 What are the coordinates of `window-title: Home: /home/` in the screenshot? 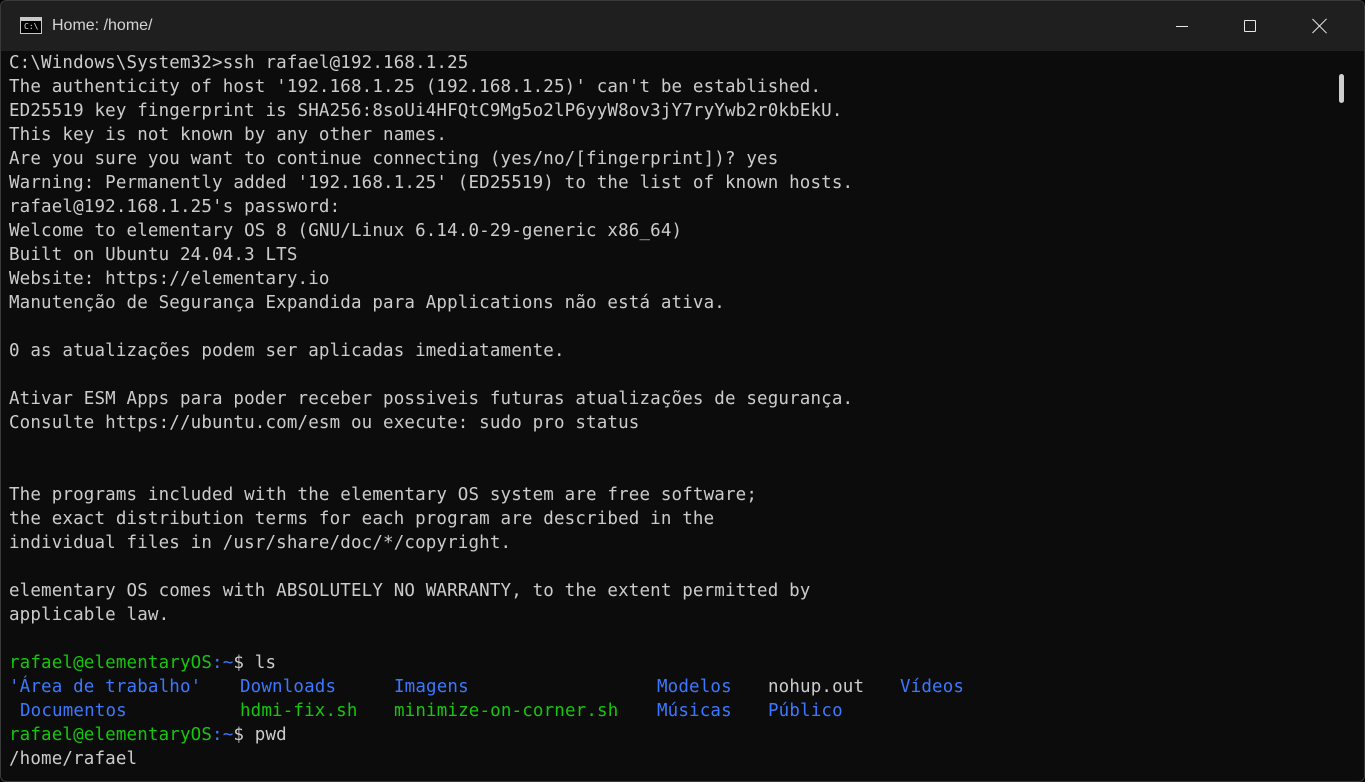 It's located at (102, 25).